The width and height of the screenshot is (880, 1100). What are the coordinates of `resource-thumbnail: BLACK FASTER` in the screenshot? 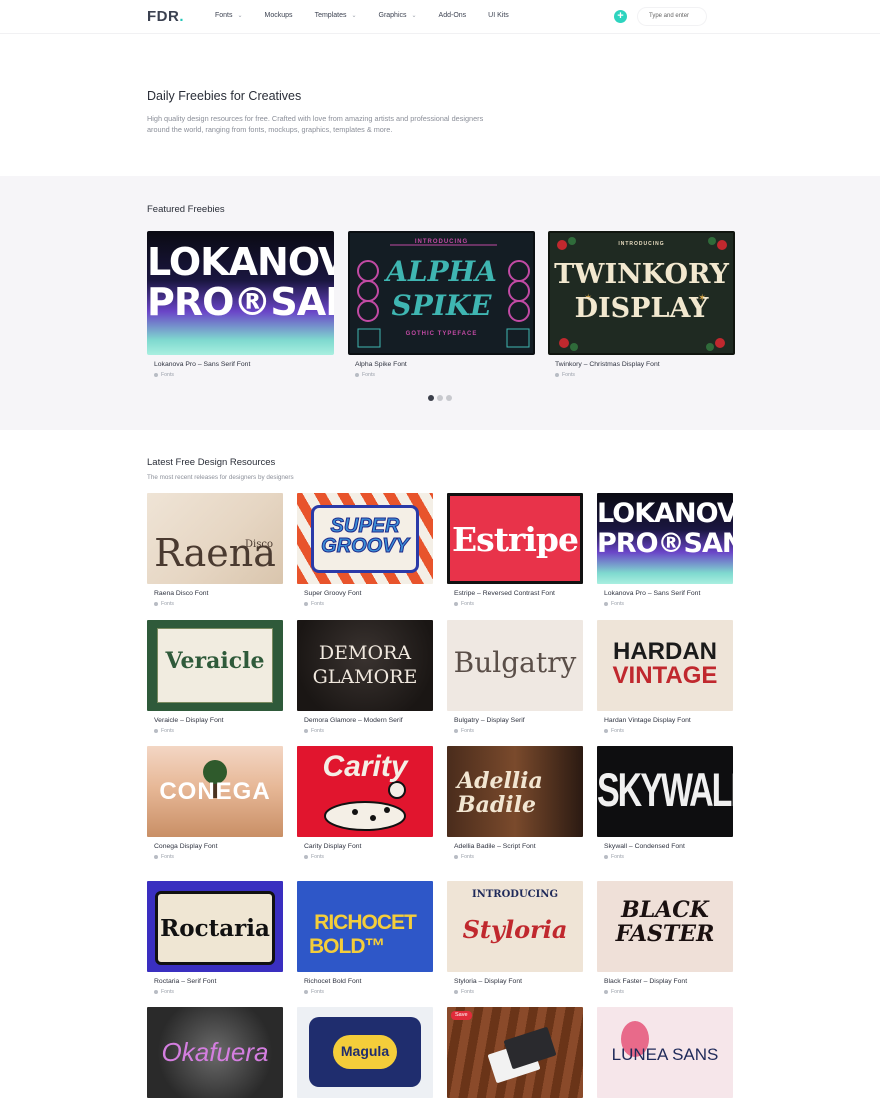 It's located at (665, 926).